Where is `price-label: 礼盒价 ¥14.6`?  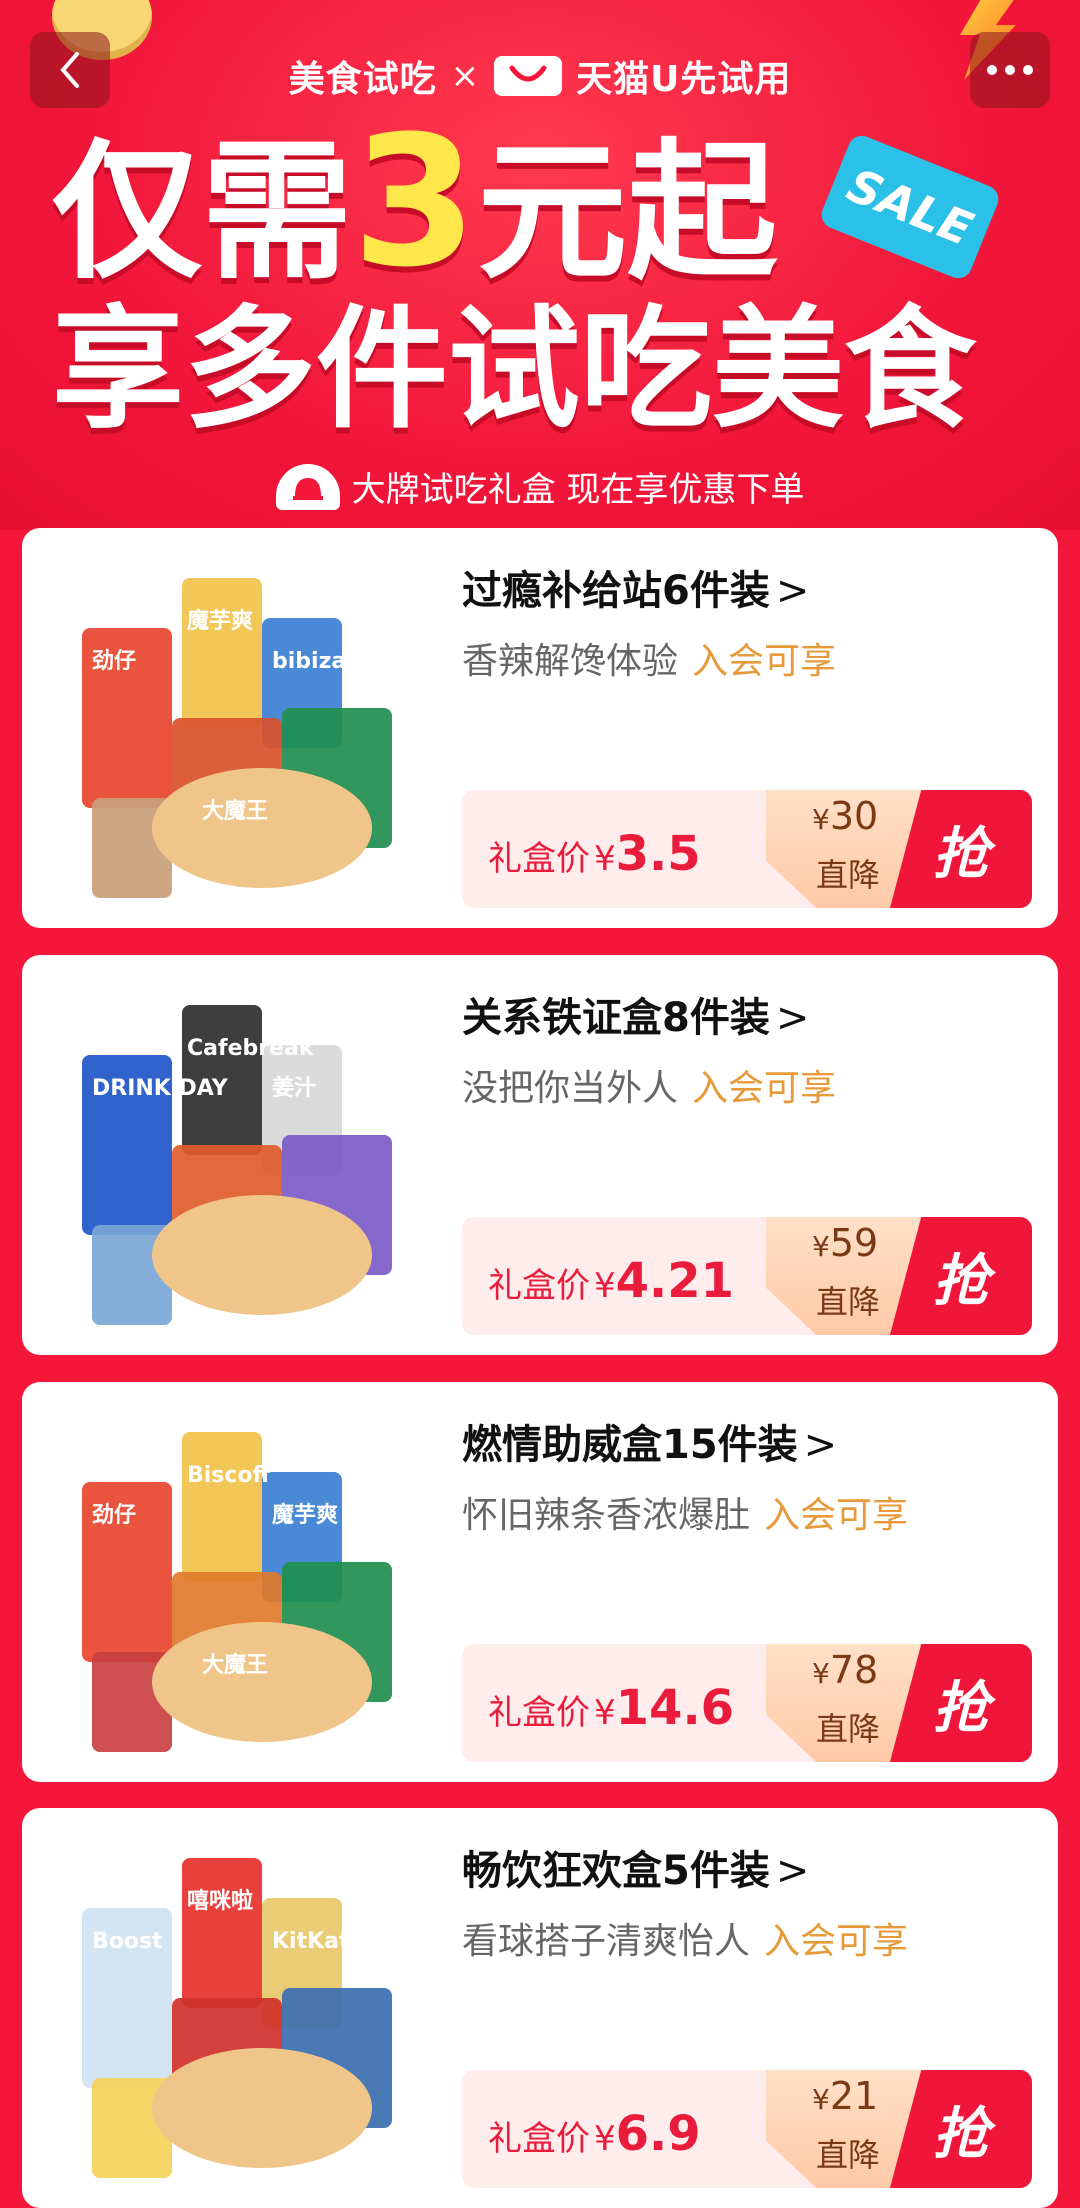
price-label: 礼盒价 ¥14.6 is located at coordinates (611, 1708).